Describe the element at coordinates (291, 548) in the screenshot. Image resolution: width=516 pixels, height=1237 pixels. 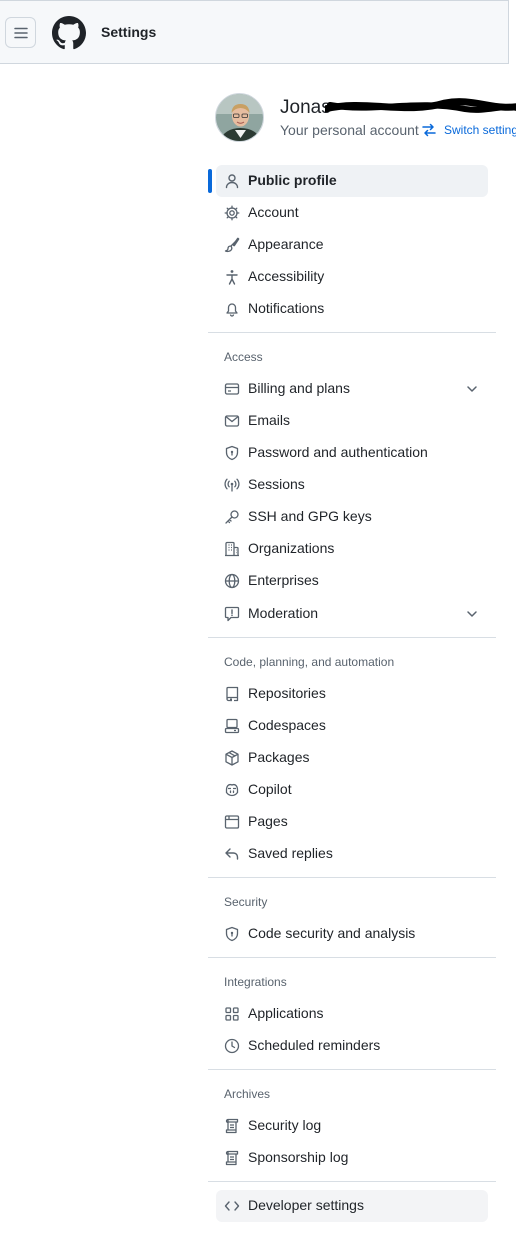
I see `sidebar-item-label: Organizations` at that location.